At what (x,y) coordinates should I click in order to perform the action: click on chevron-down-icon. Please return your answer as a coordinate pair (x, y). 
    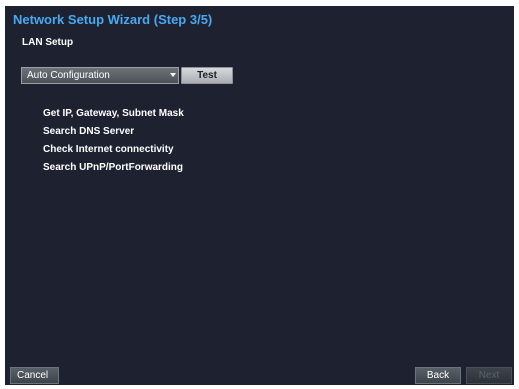
    Looking at the image, I should click on (173, 75).